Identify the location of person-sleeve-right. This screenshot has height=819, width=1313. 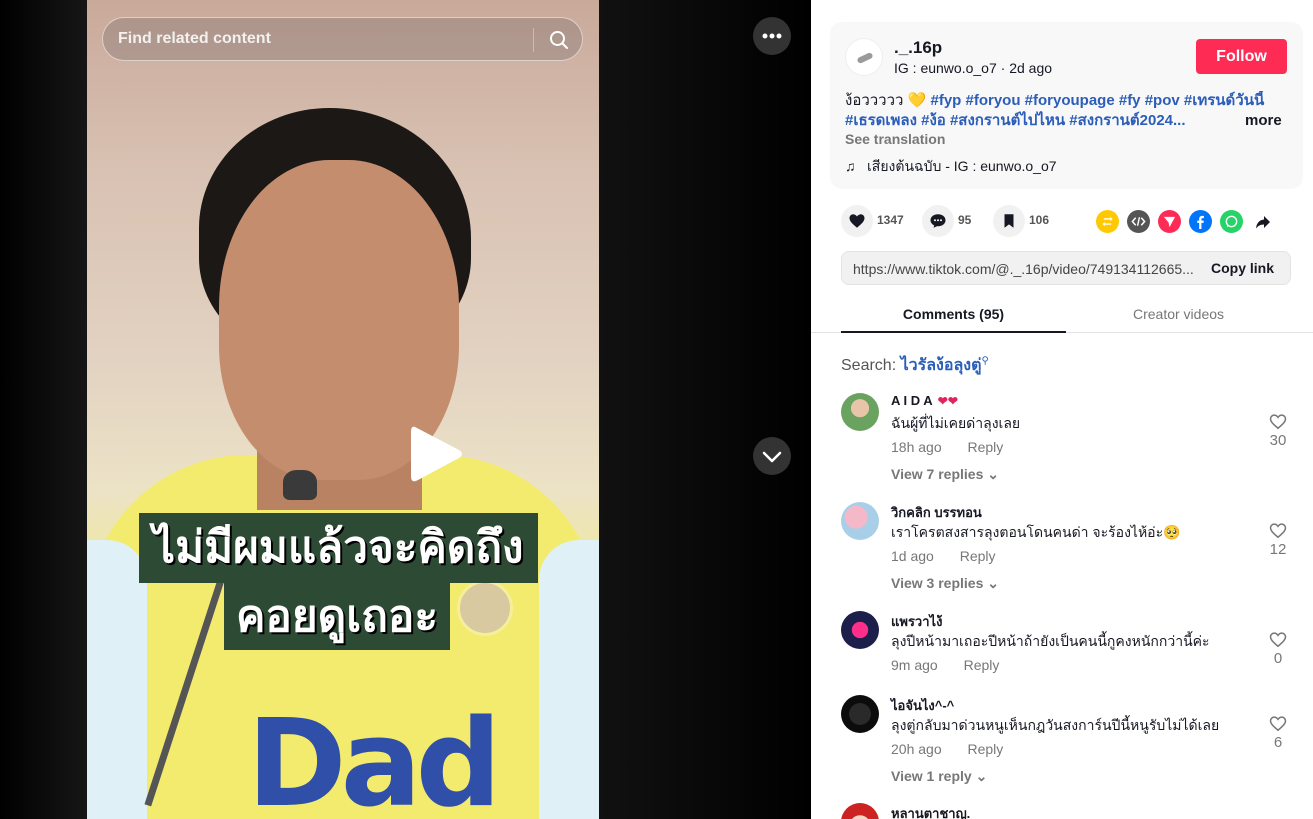
(569, 679).